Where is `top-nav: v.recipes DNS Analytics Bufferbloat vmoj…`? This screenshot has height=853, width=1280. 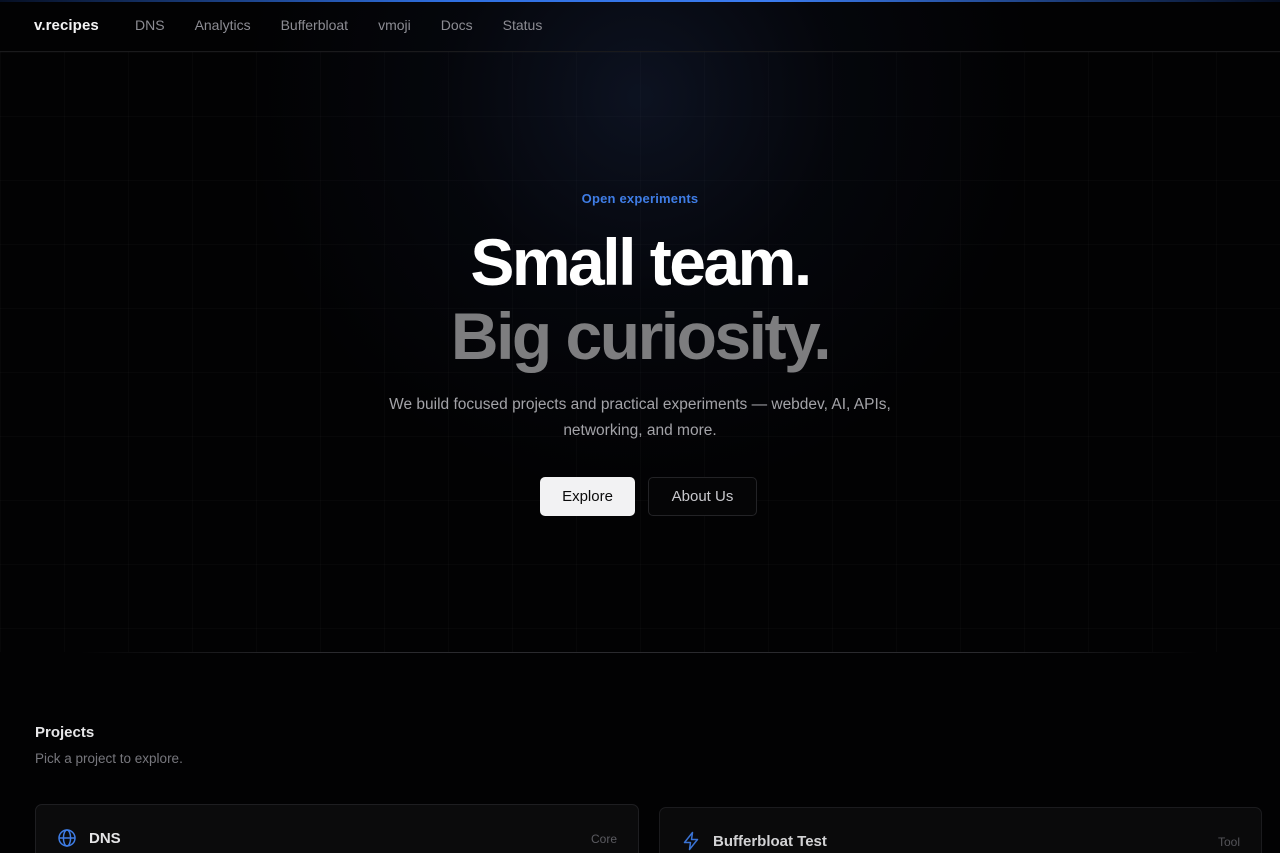
top-nav: v.recipes DNS Analytics Bufferbloat vmoj… is located at coordinates (640, 27).